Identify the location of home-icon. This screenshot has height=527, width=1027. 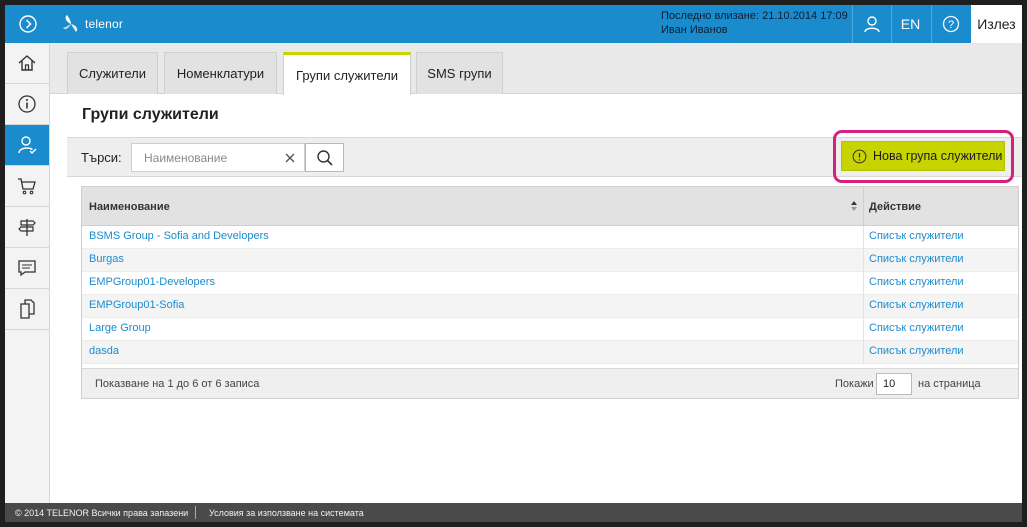
(27, 63).